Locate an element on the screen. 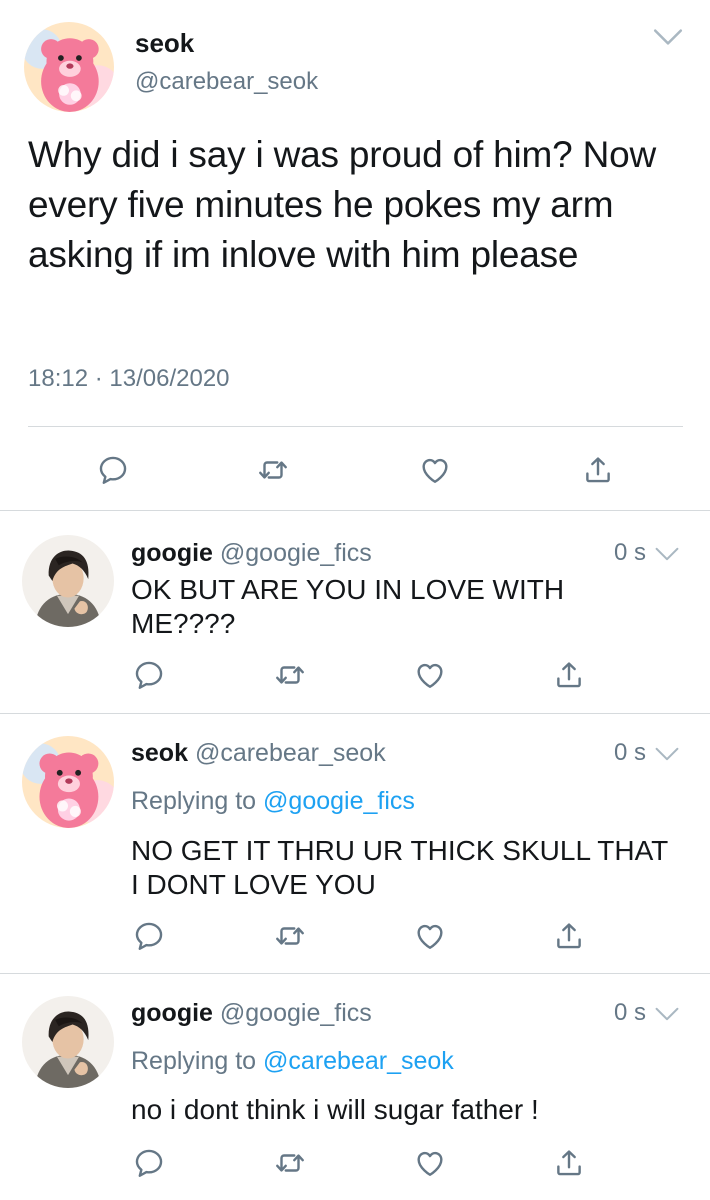  reply-header: seok @carebear_seok is located at coordinates (258, 753).